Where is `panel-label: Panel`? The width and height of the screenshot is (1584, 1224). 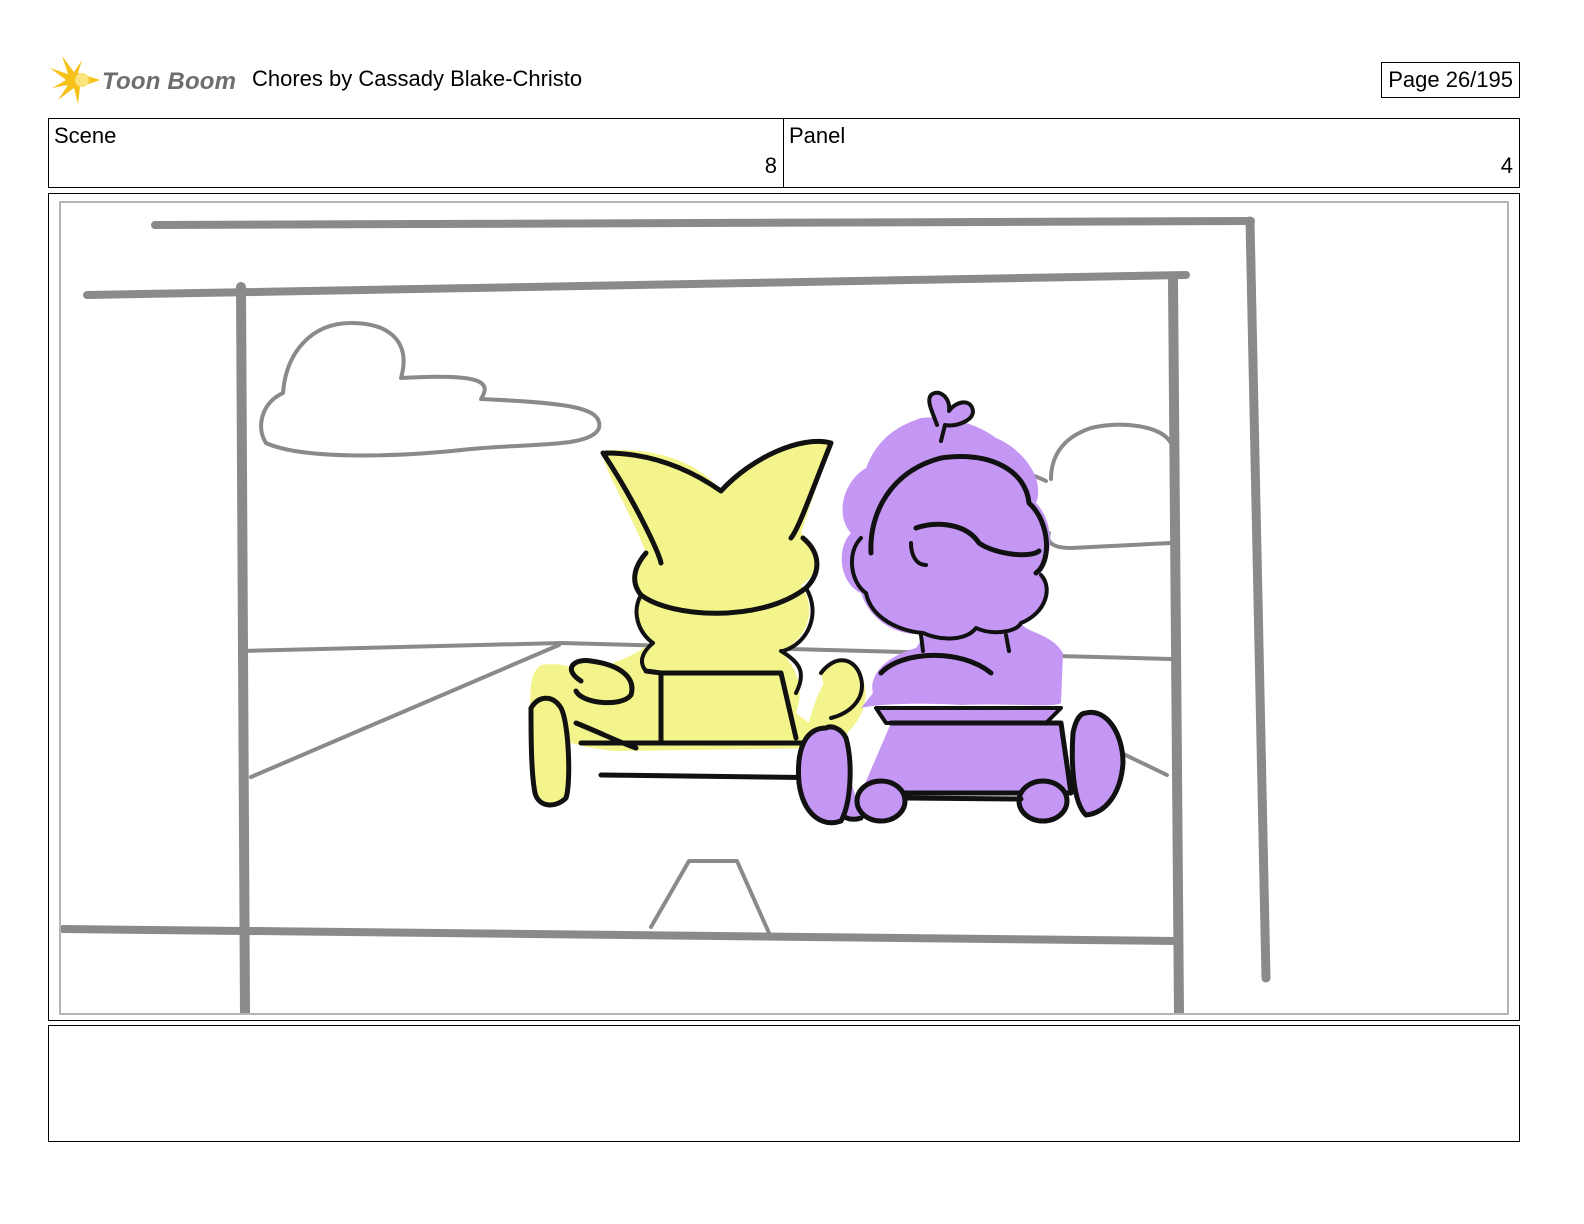 panel-label: Panel is located at coordinates (817, 135).